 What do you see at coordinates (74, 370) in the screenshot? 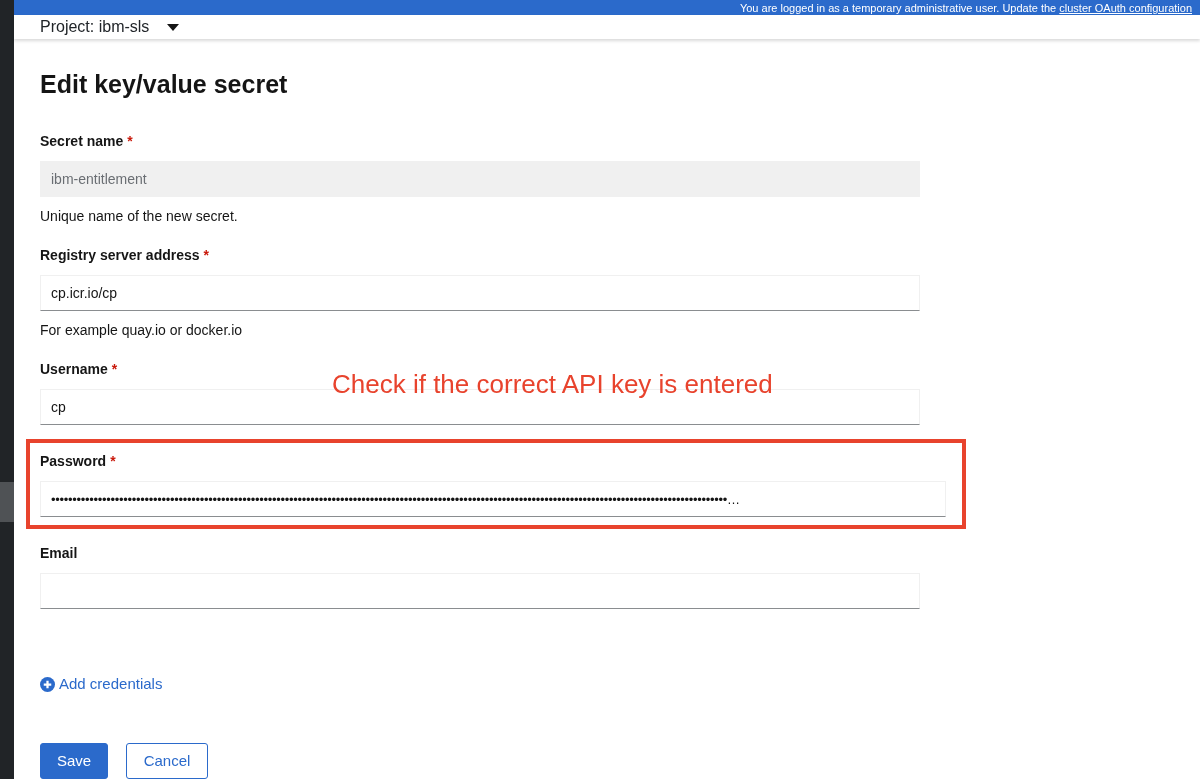
I see `field-label: Username` at bounding box center [74, 370].